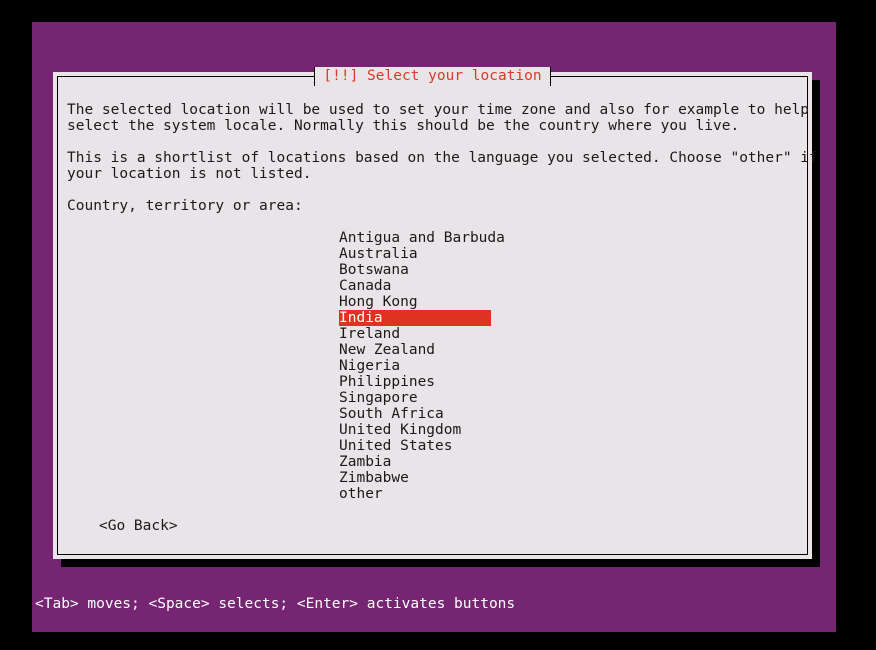 The width and height of the screenshot is (876, 650). I want to click on country-list-item: United Kingdom, so click(415, 430).